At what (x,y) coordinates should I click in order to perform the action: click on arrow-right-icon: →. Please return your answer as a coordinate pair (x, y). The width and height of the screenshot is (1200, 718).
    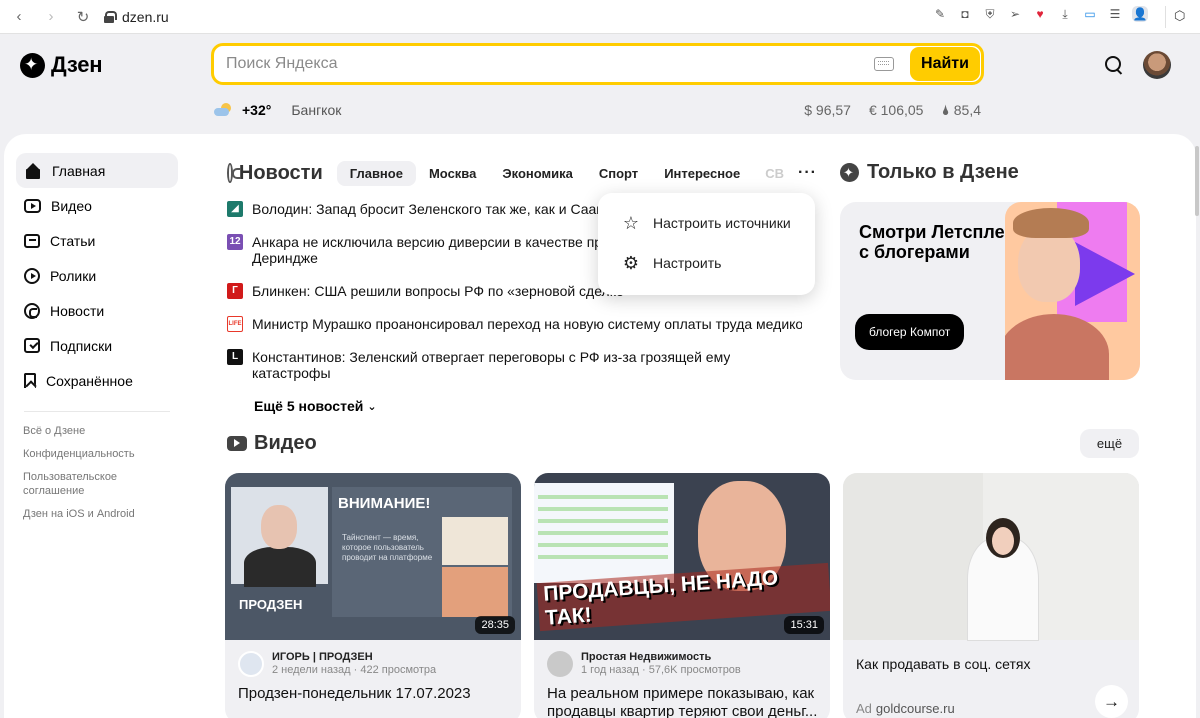
    Looking at the image, I should click on (1111, 701).